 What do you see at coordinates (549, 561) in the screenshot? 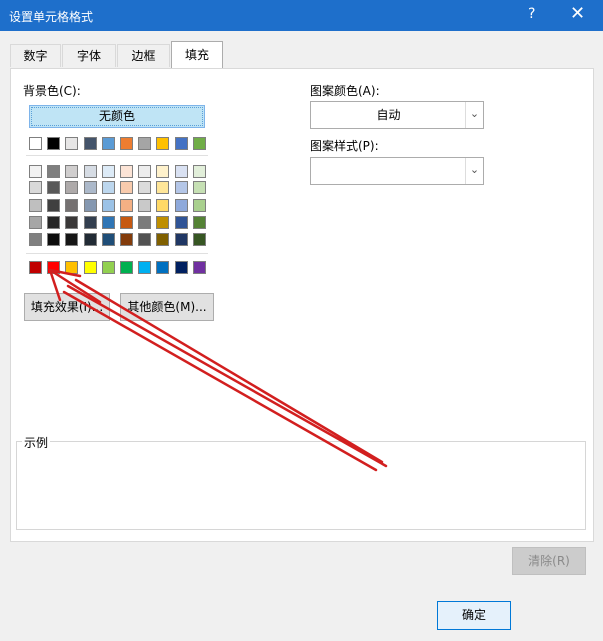
I see `clear-button: 清除(R)` at bounding box center [549, 561].